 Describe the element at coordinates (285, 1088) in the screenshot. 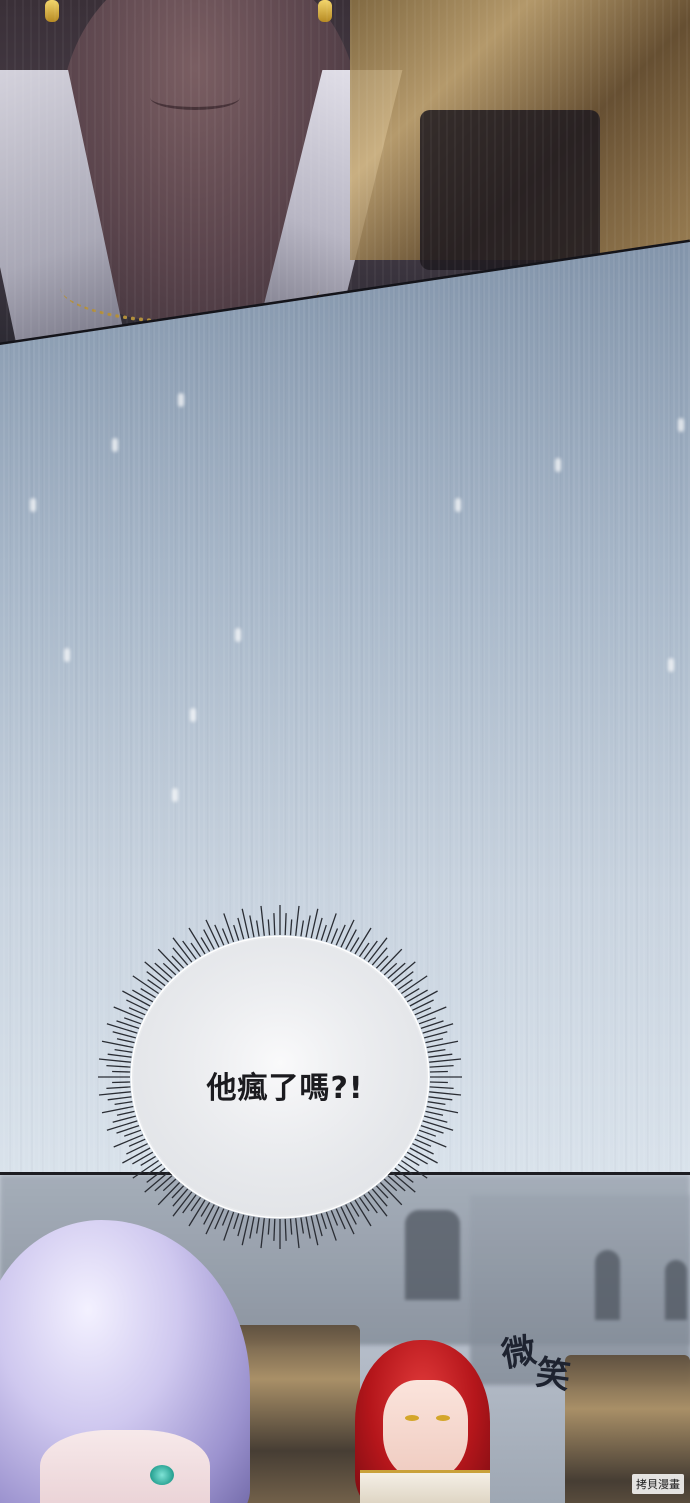

I see `speech-text: 他瘋了嗎?!` at that location.